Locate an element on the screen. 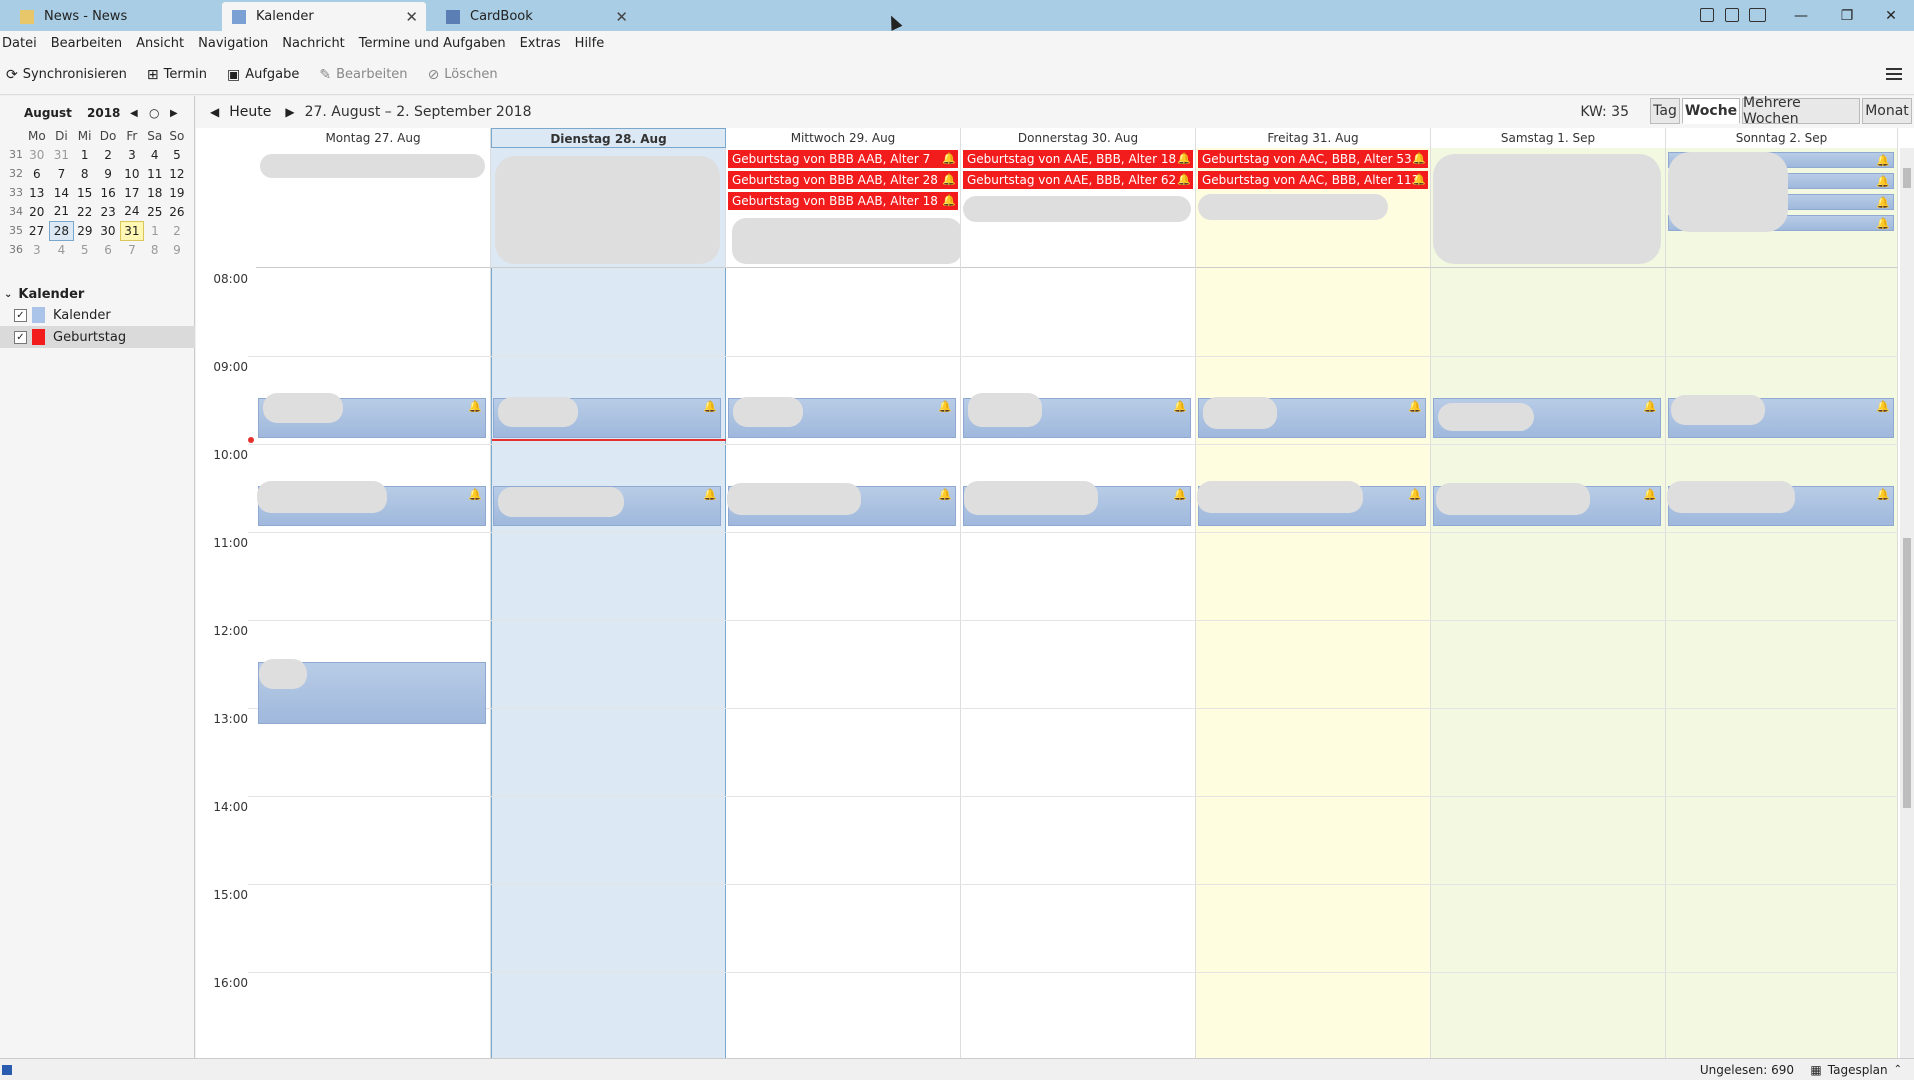 Image resolution: width=1914 pixels, height=1080 pixels. menu-icon is located at coordinates (1894, 74).